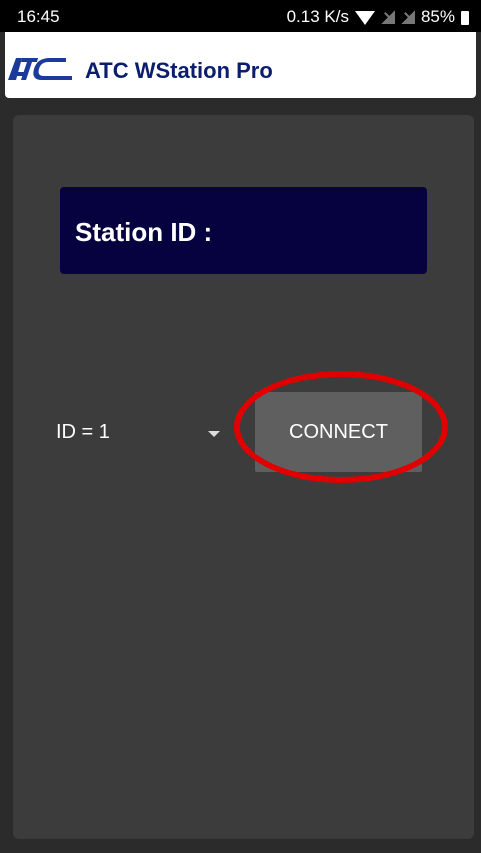  What do you see at coordinates (378, 17) in the screenshot?
I see `status-right: 0.13 K/s 85%` at bounding box center [378, 17].